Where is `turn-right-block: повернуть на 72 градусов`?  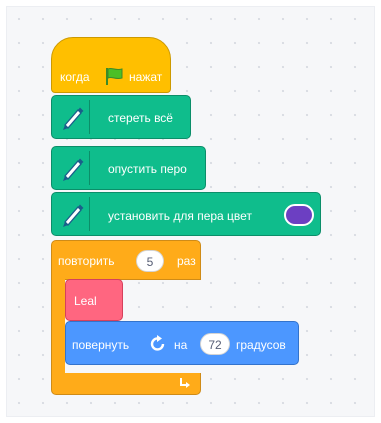 turn-right-block: повернуть на 72 градусов is located at coordinates (182, 343).